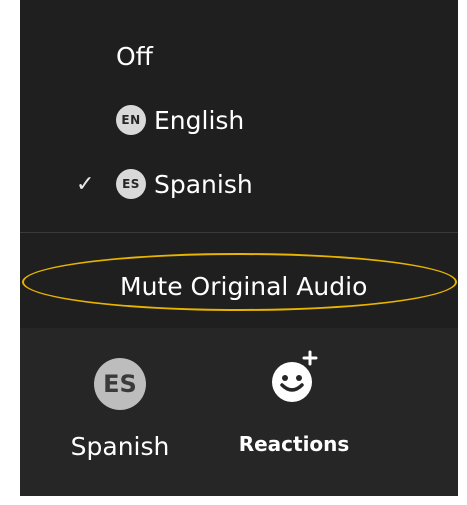  What do you see at coordinates (295, 376) in the screenshot?
I see `smiley-add-icon` at bounding box center [295, 376].